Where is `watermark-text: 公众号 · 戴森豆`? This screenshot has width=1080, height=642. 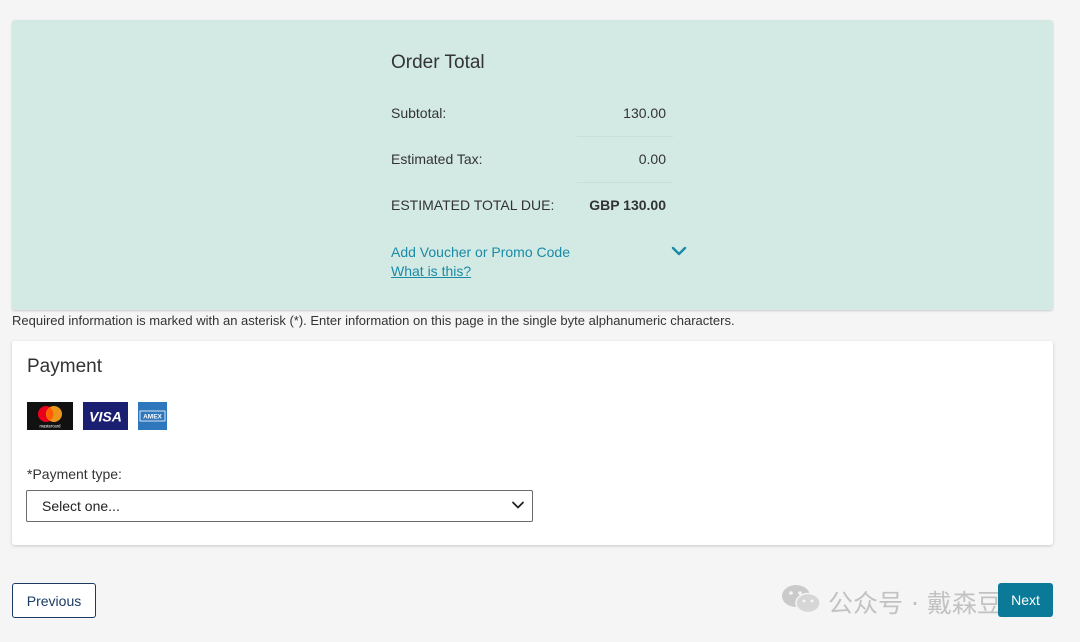 watermark-text: 公众号 · 戴森豆 is located at coordinates (915, 603).